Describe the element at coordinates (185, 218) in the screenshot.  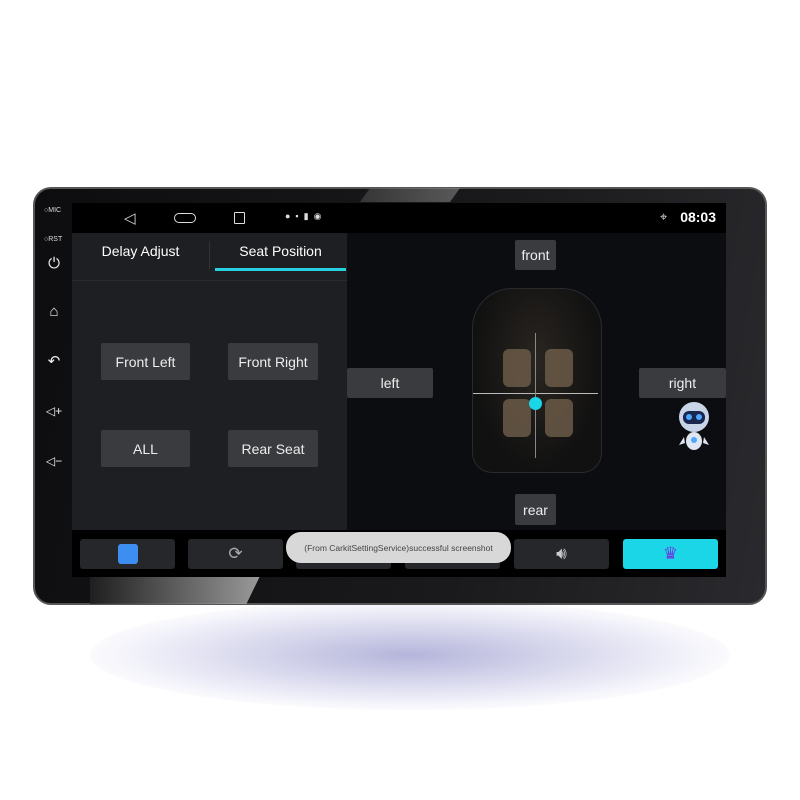
I see `nav-home-icon` at that location.